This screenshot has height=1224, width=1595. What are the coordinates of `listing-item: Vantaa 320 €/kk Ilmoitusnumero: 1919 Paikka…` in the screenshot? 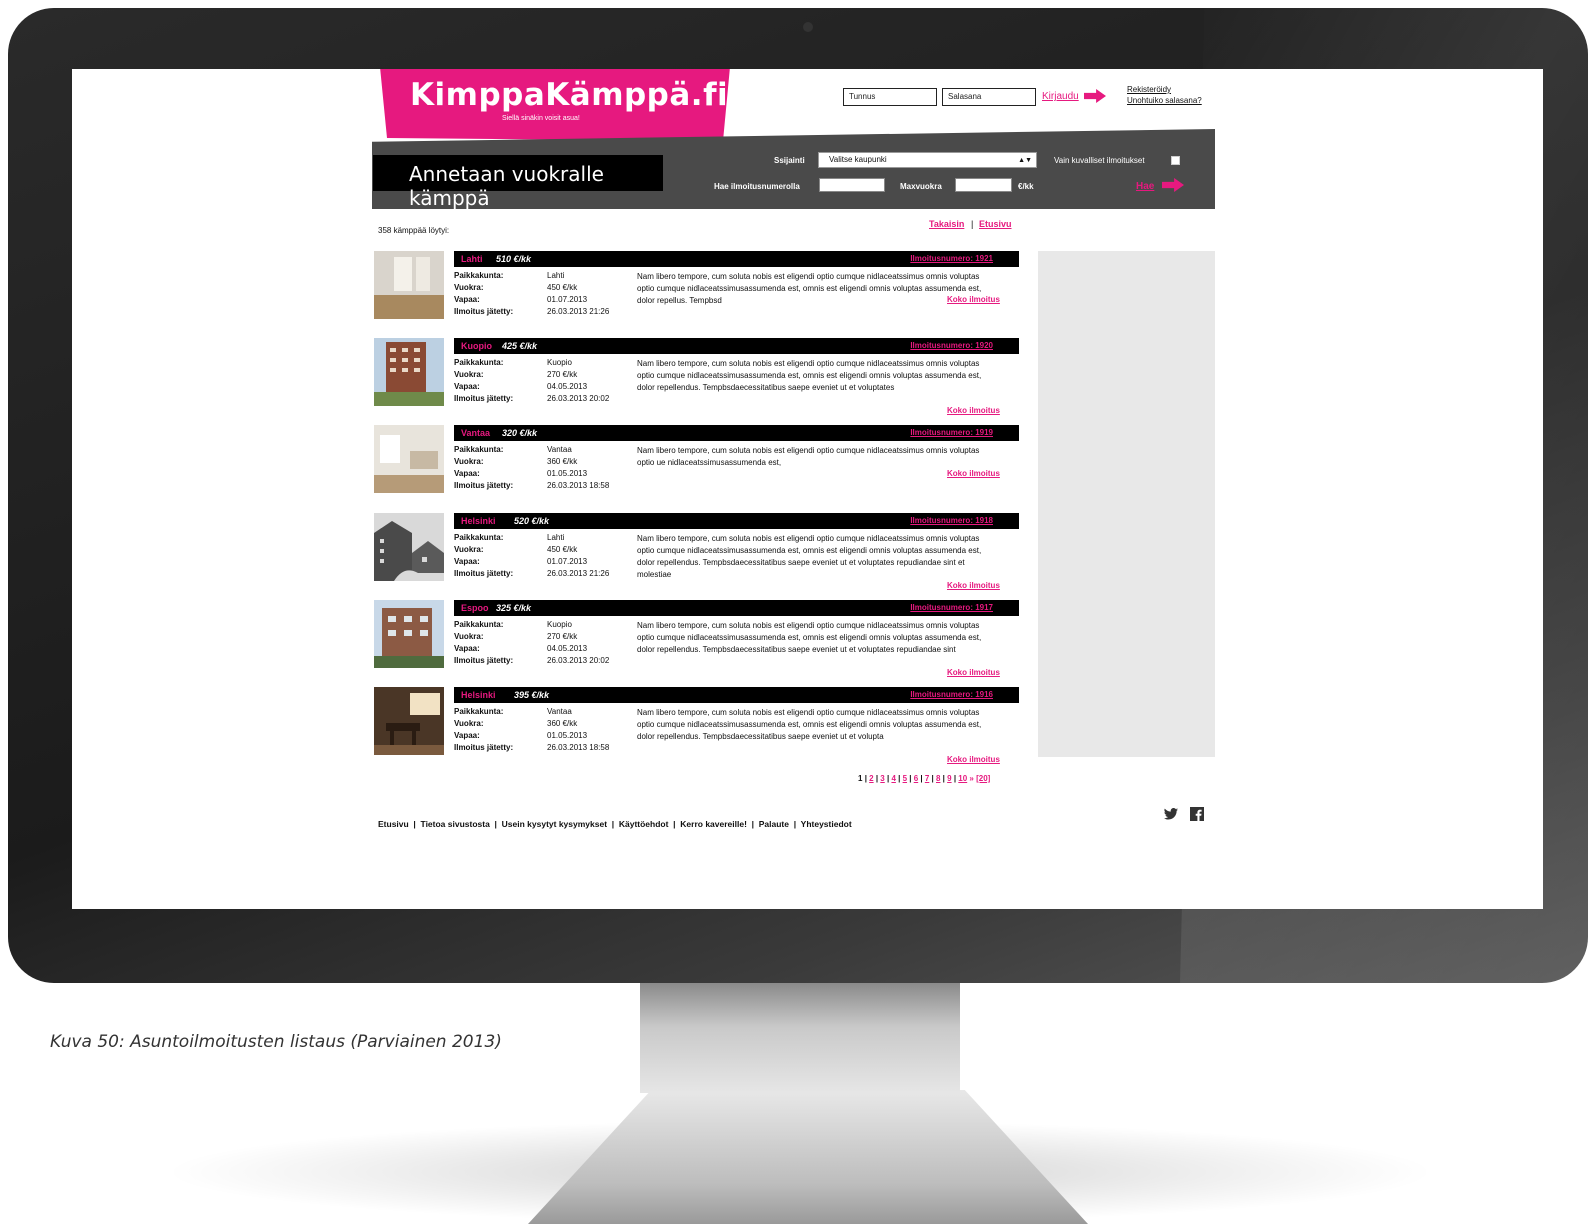 It's located at (696, 461).